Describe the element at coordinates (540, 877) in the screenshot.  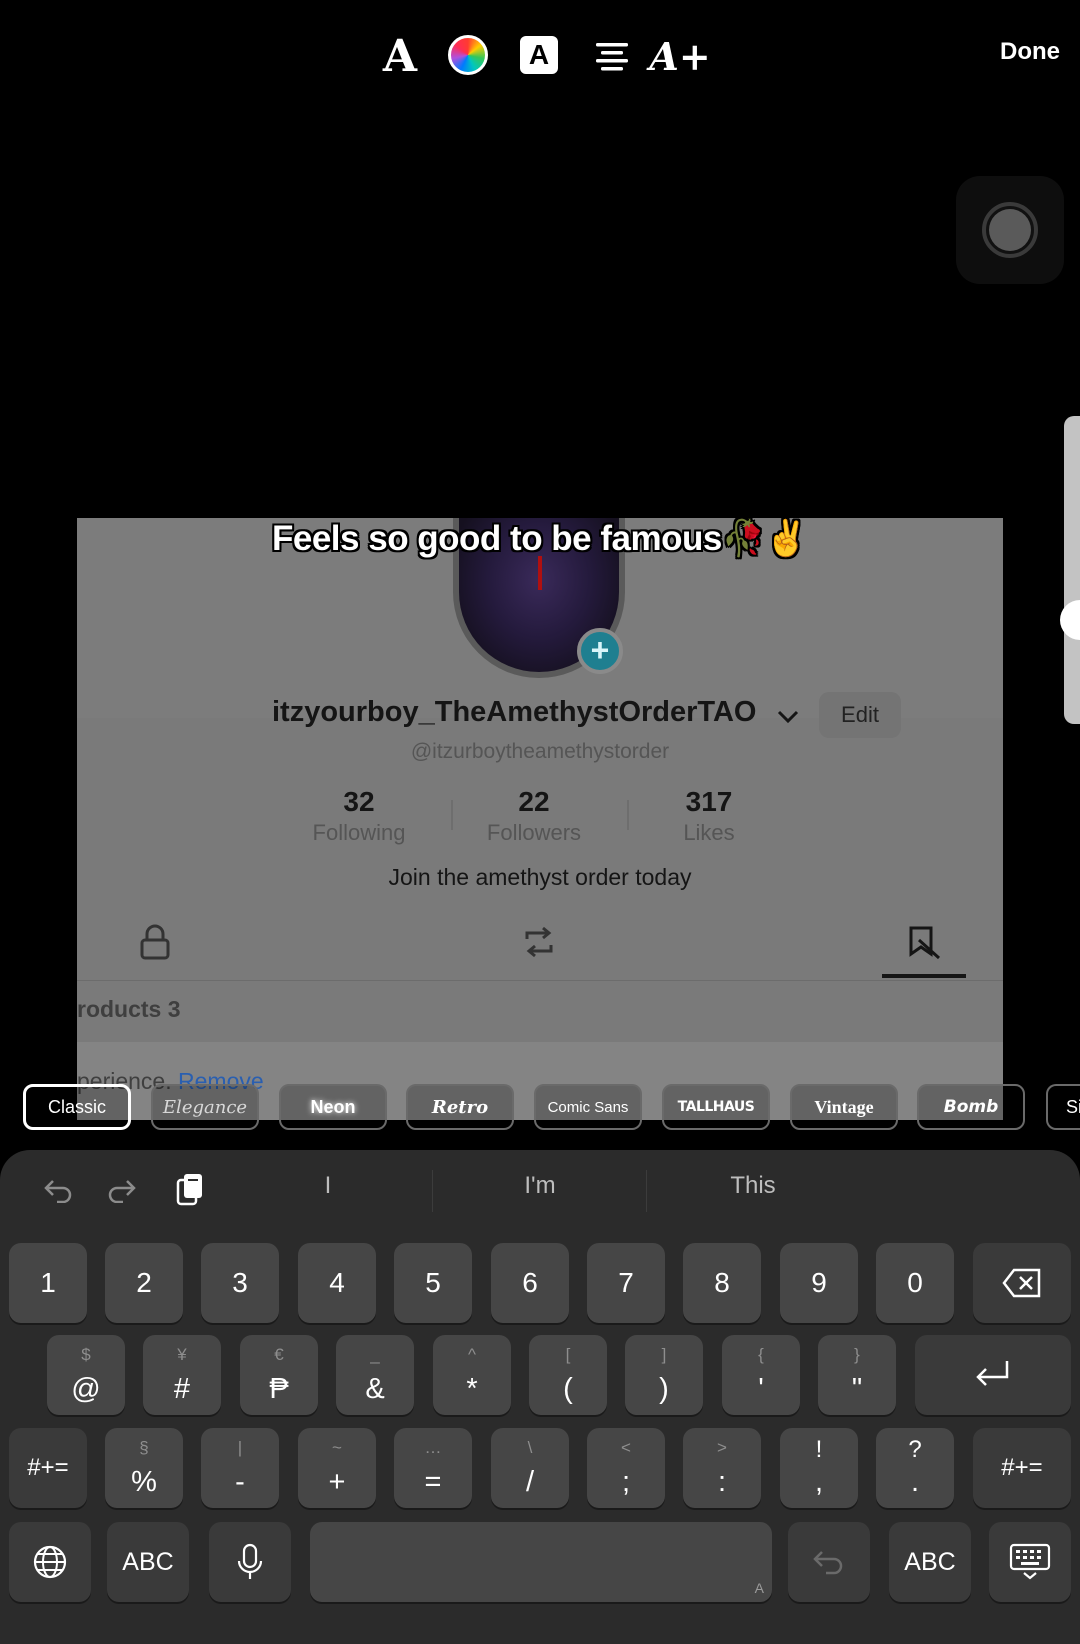
I see `profile-bio: Join the amethyst order today` at that location.